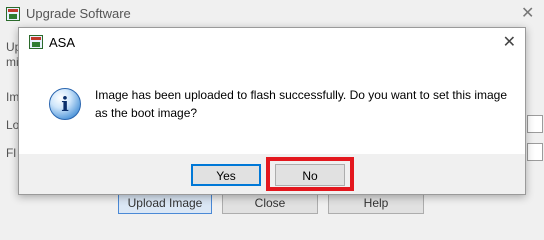  Describe the element at coordinates (376, 203) in the screenshot. I see `help-button: Help` at that location.